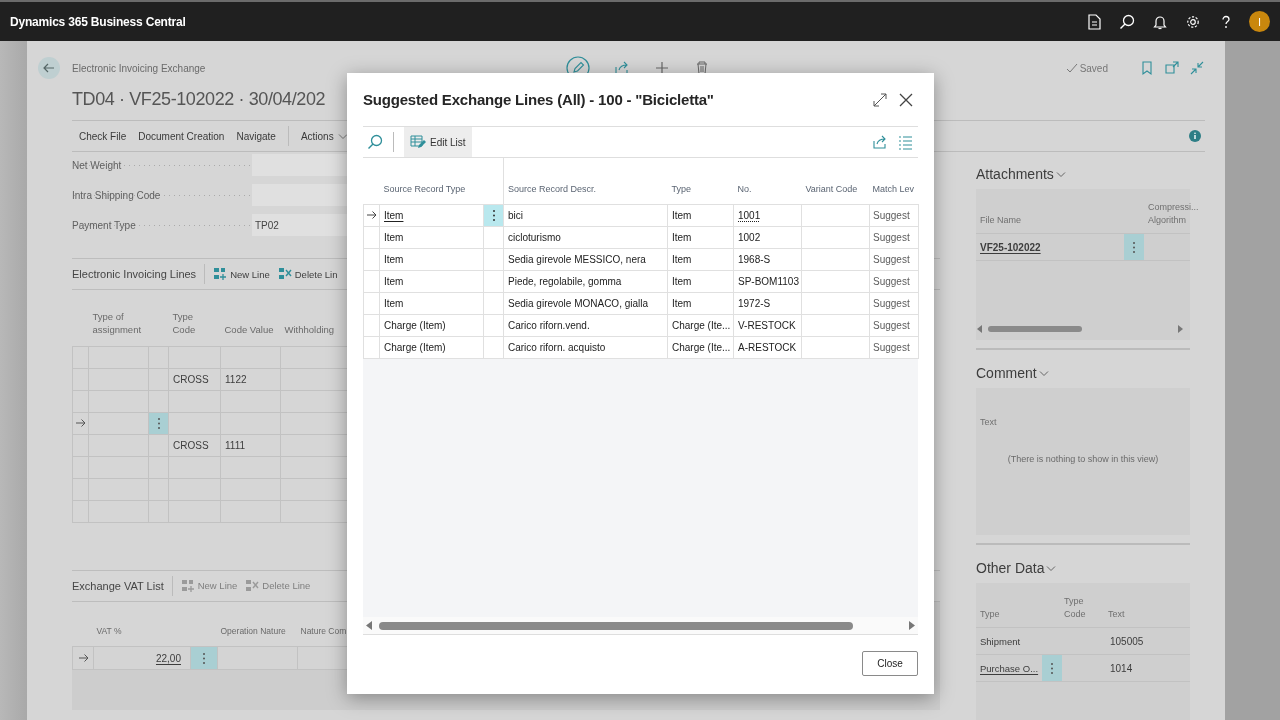 The height and width of the screenshot is (720, 1280). What do you see at coordinates (250, 379) in the screenshot?
I see `table-cell: 1122` at bounding box center [250, 379].